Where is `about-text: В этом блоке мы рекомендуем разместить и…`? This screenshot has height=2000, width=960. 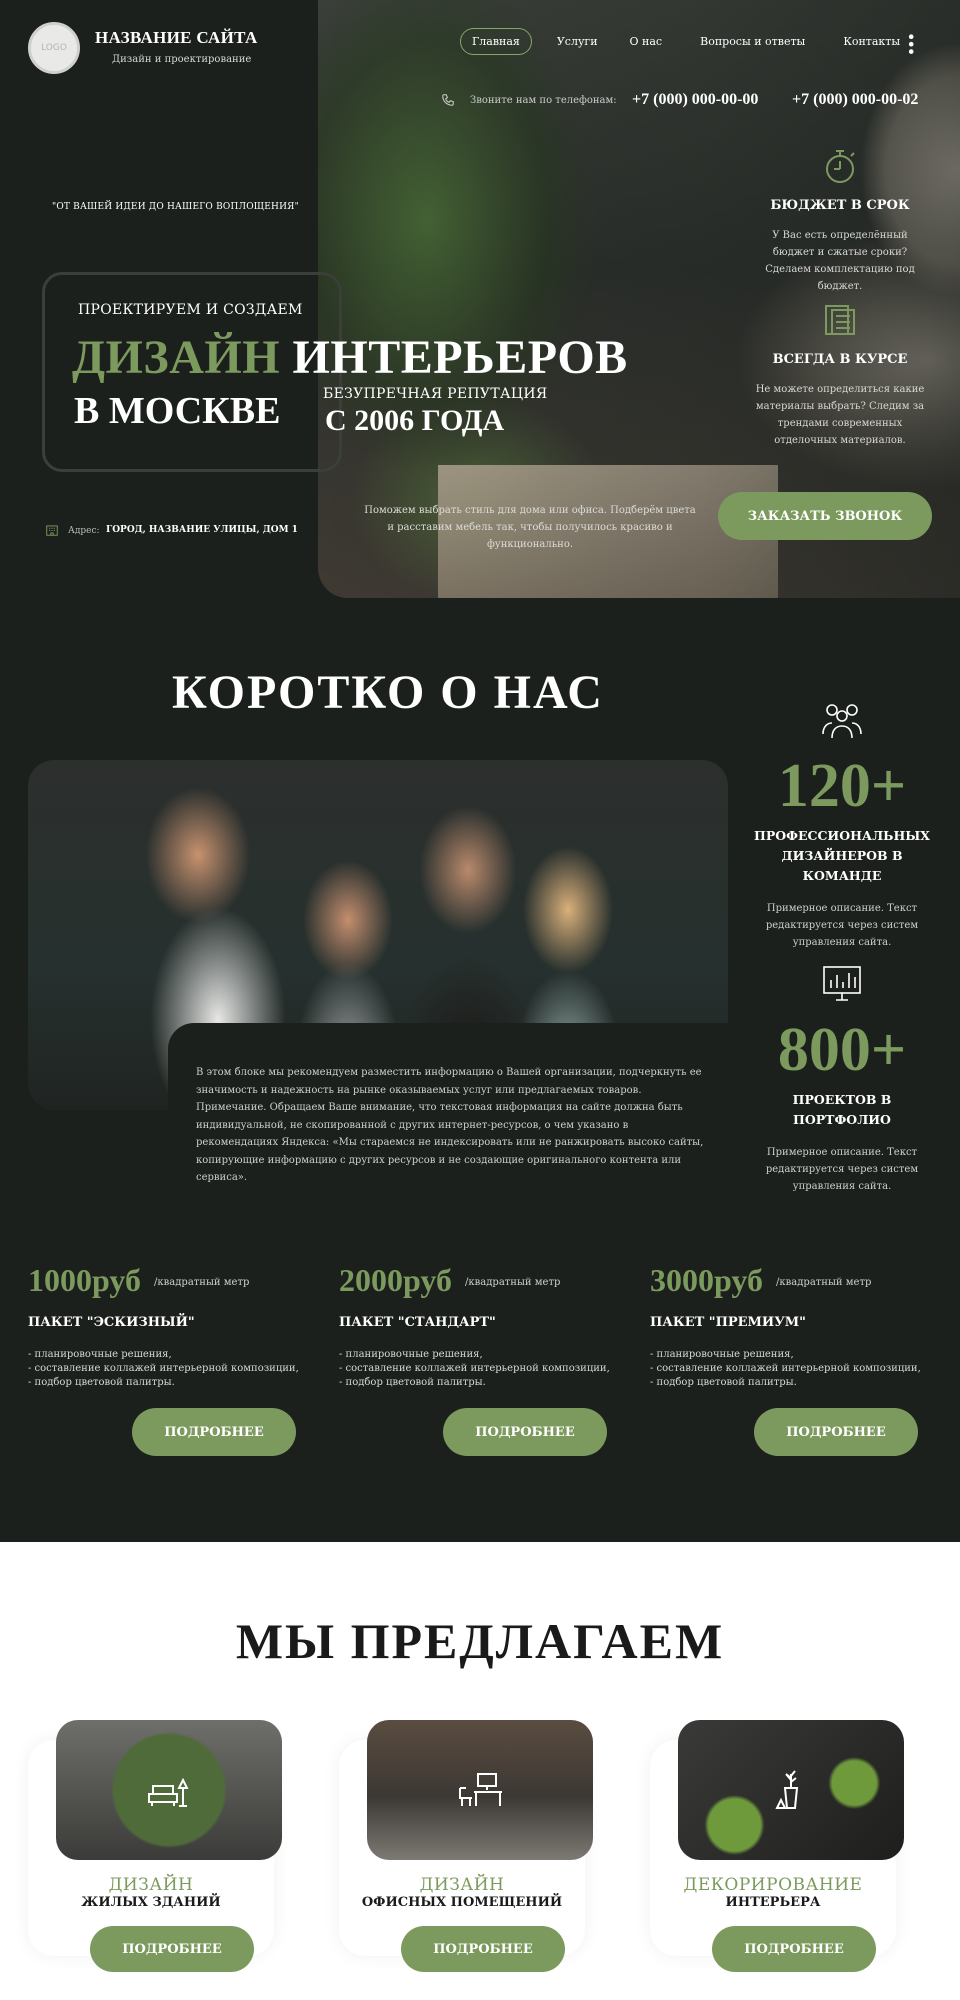 about-text: В этом блоке мы рекомендуем разместить и… is located at coordinates (450, 1125).